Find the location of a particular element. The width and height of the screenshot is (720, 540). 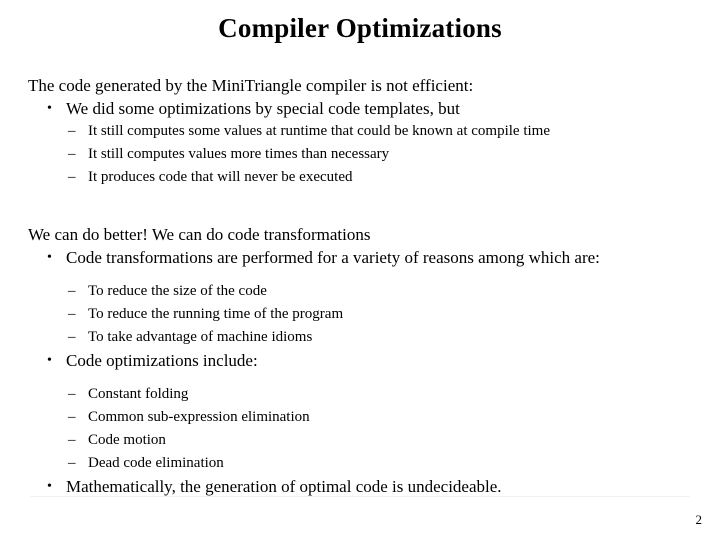

list-item-label: To reduce the size of the code is located at coordinates (177, 291).